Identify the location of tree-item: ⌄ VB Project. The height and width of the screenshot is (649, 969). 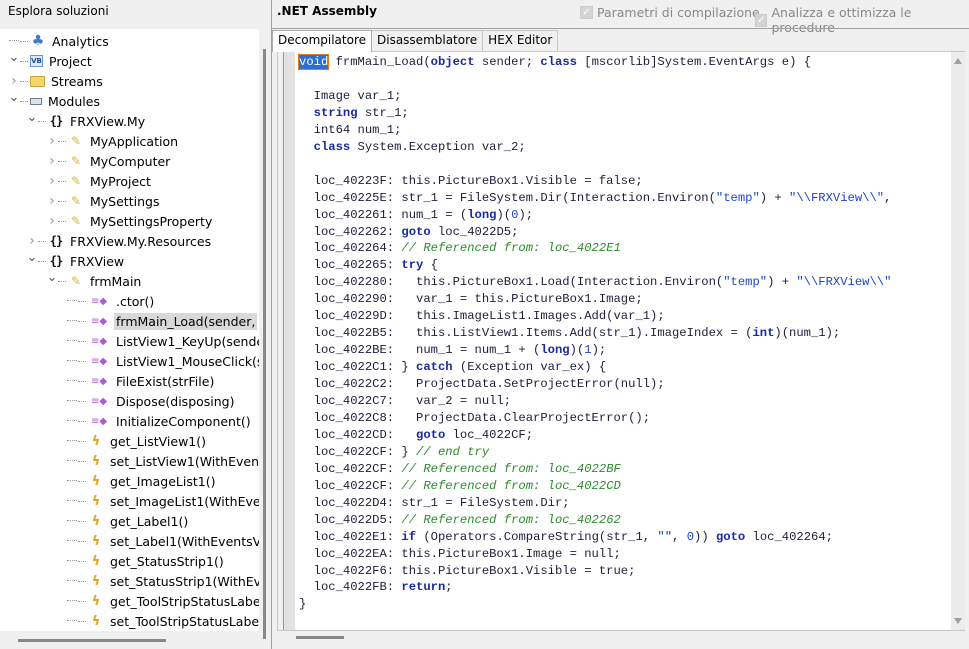
(51, 61).